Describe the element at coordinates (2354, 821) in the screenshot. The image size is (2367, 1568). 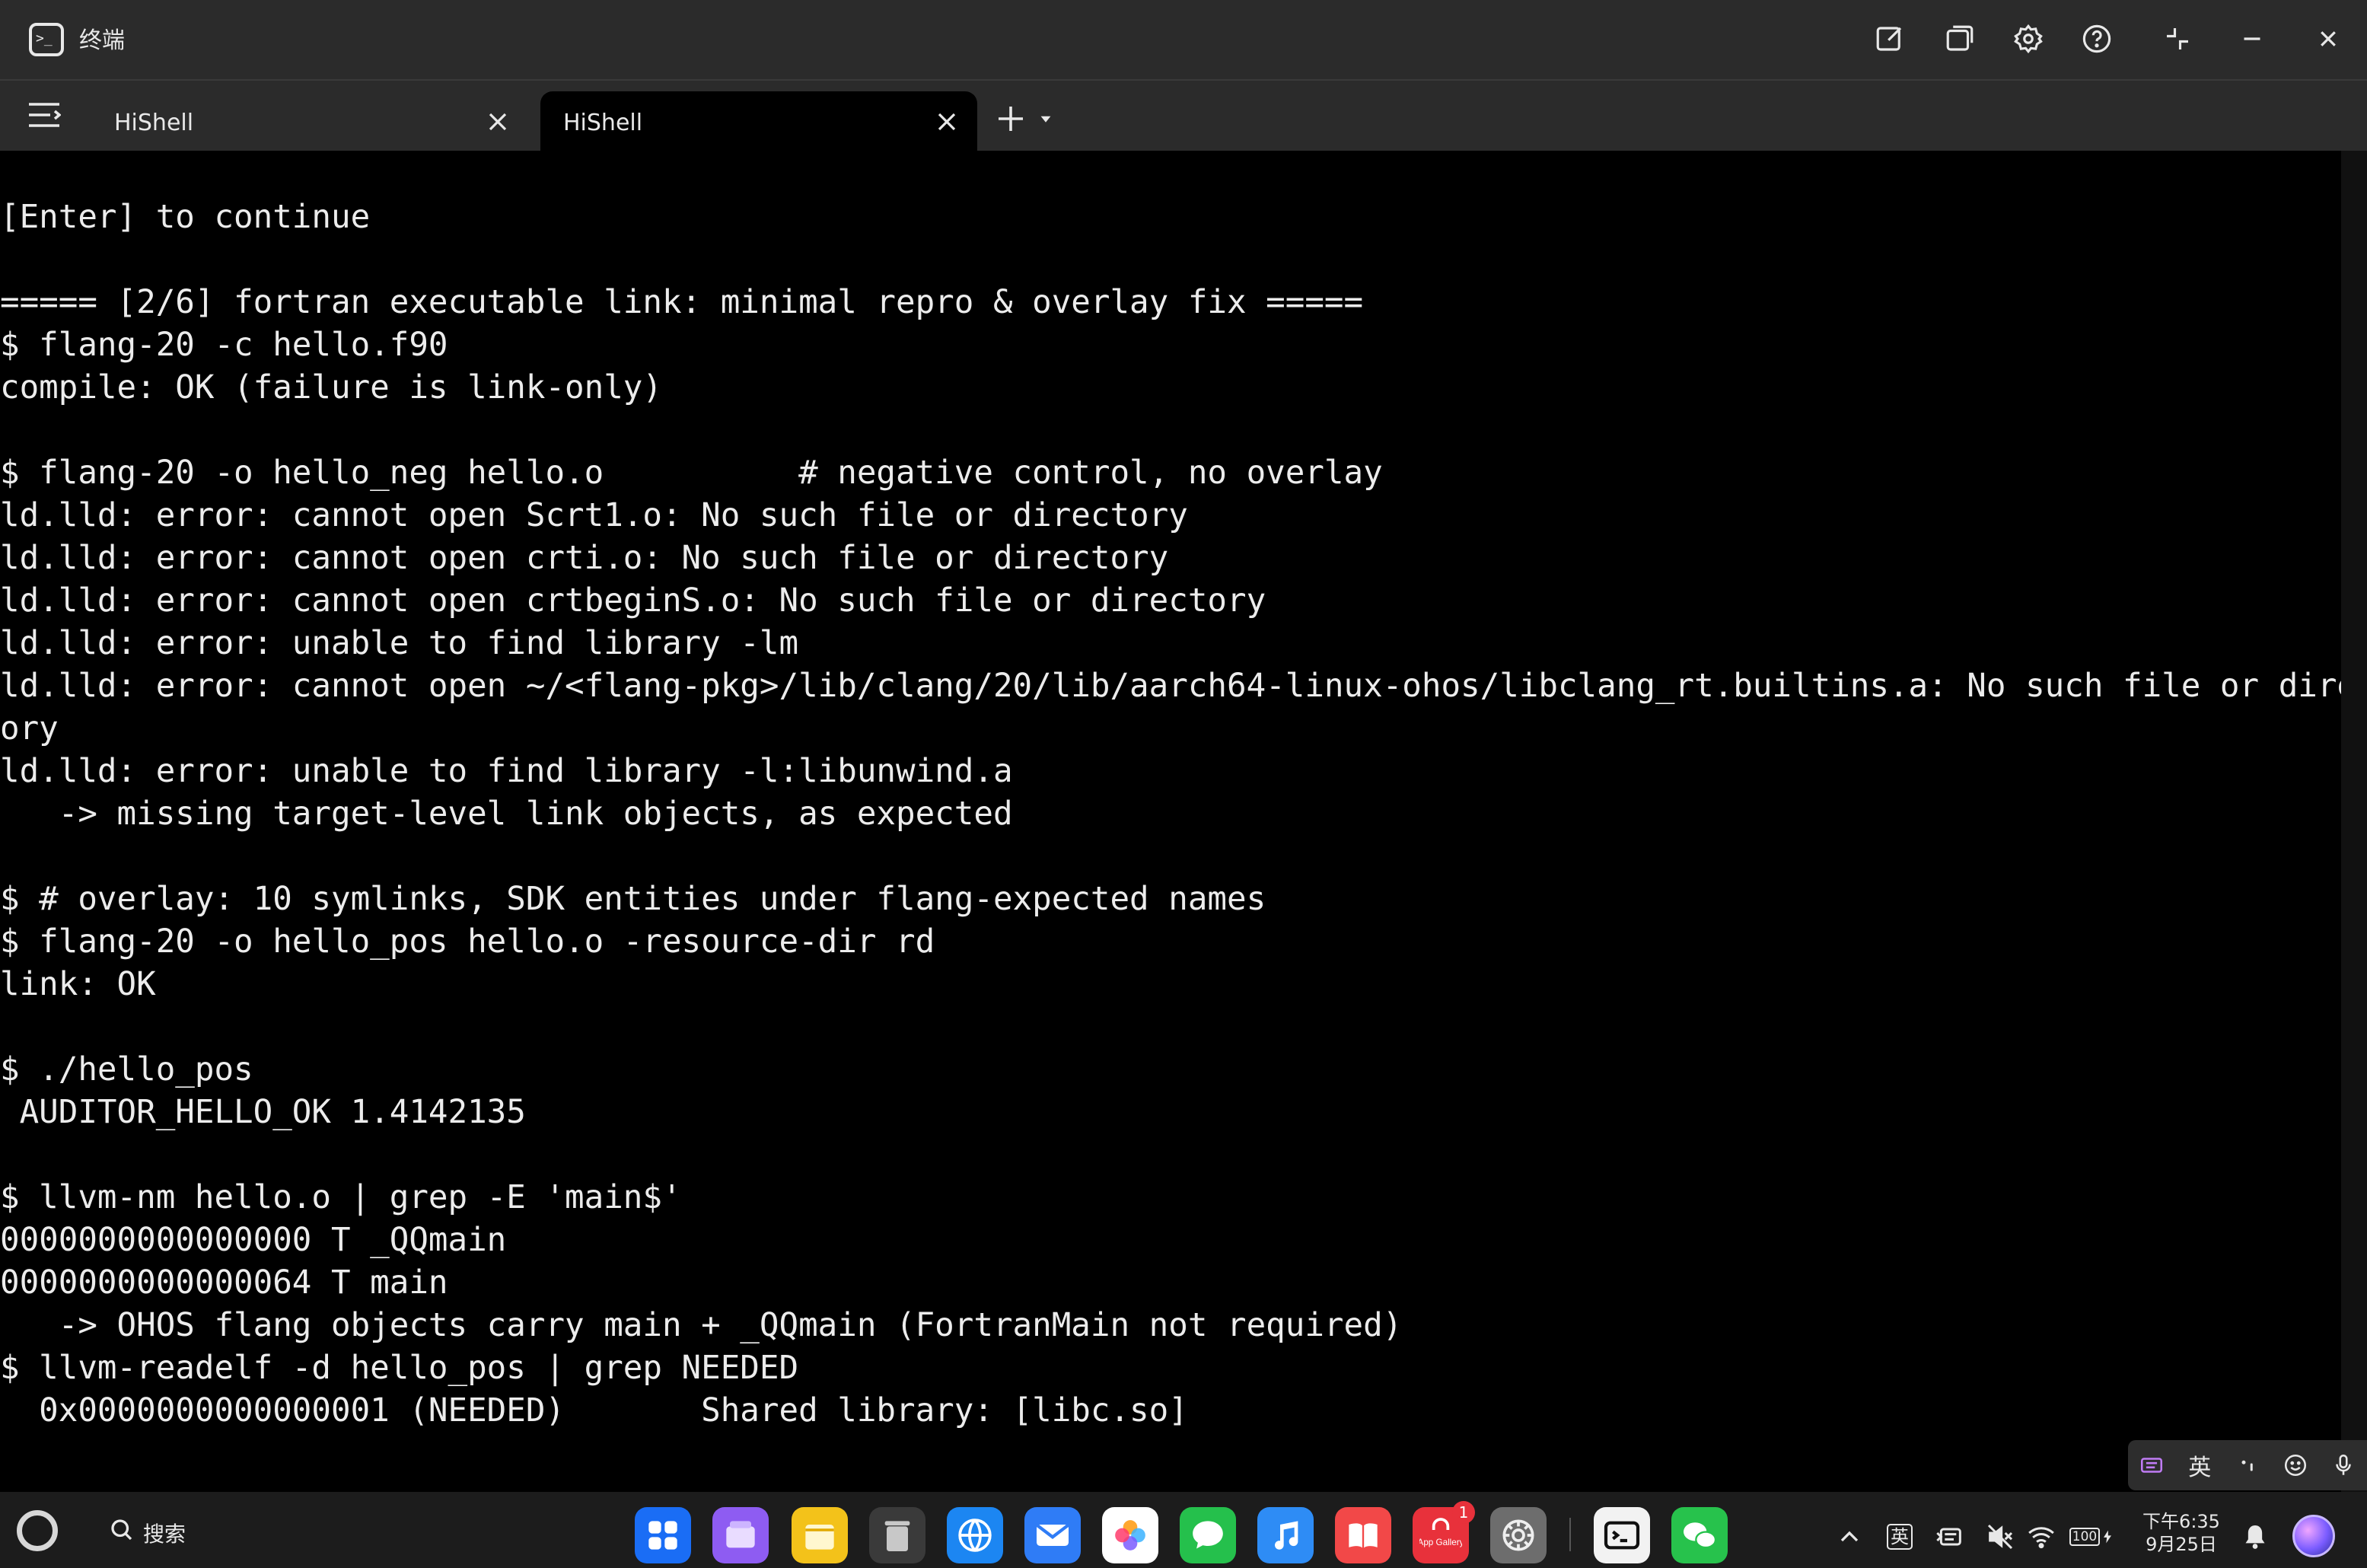
I see `terminal-scrollbar` at that location.